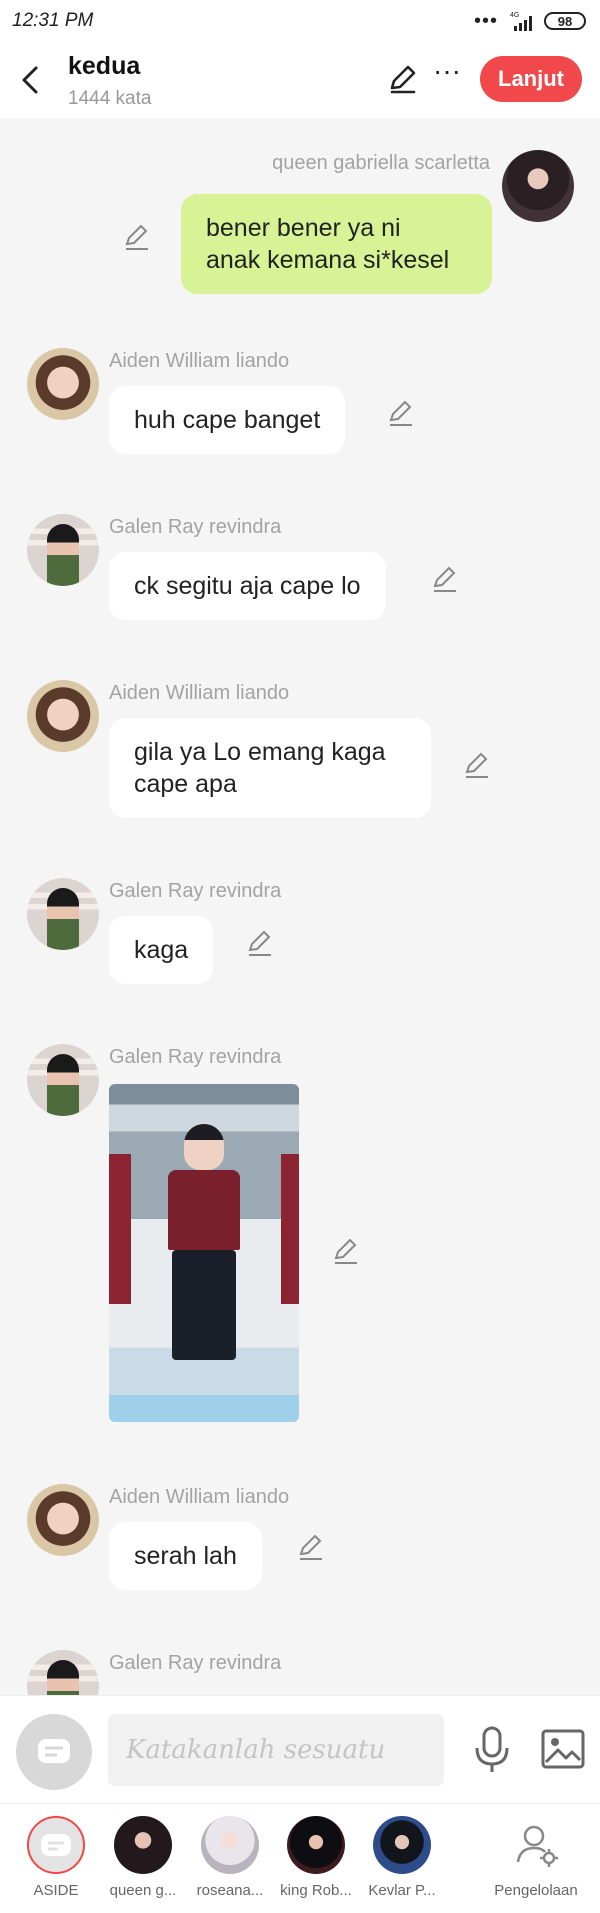 This screenshot has height=1913, width=600. I want to click on word-count: 1444 kata, so click(110, 98).